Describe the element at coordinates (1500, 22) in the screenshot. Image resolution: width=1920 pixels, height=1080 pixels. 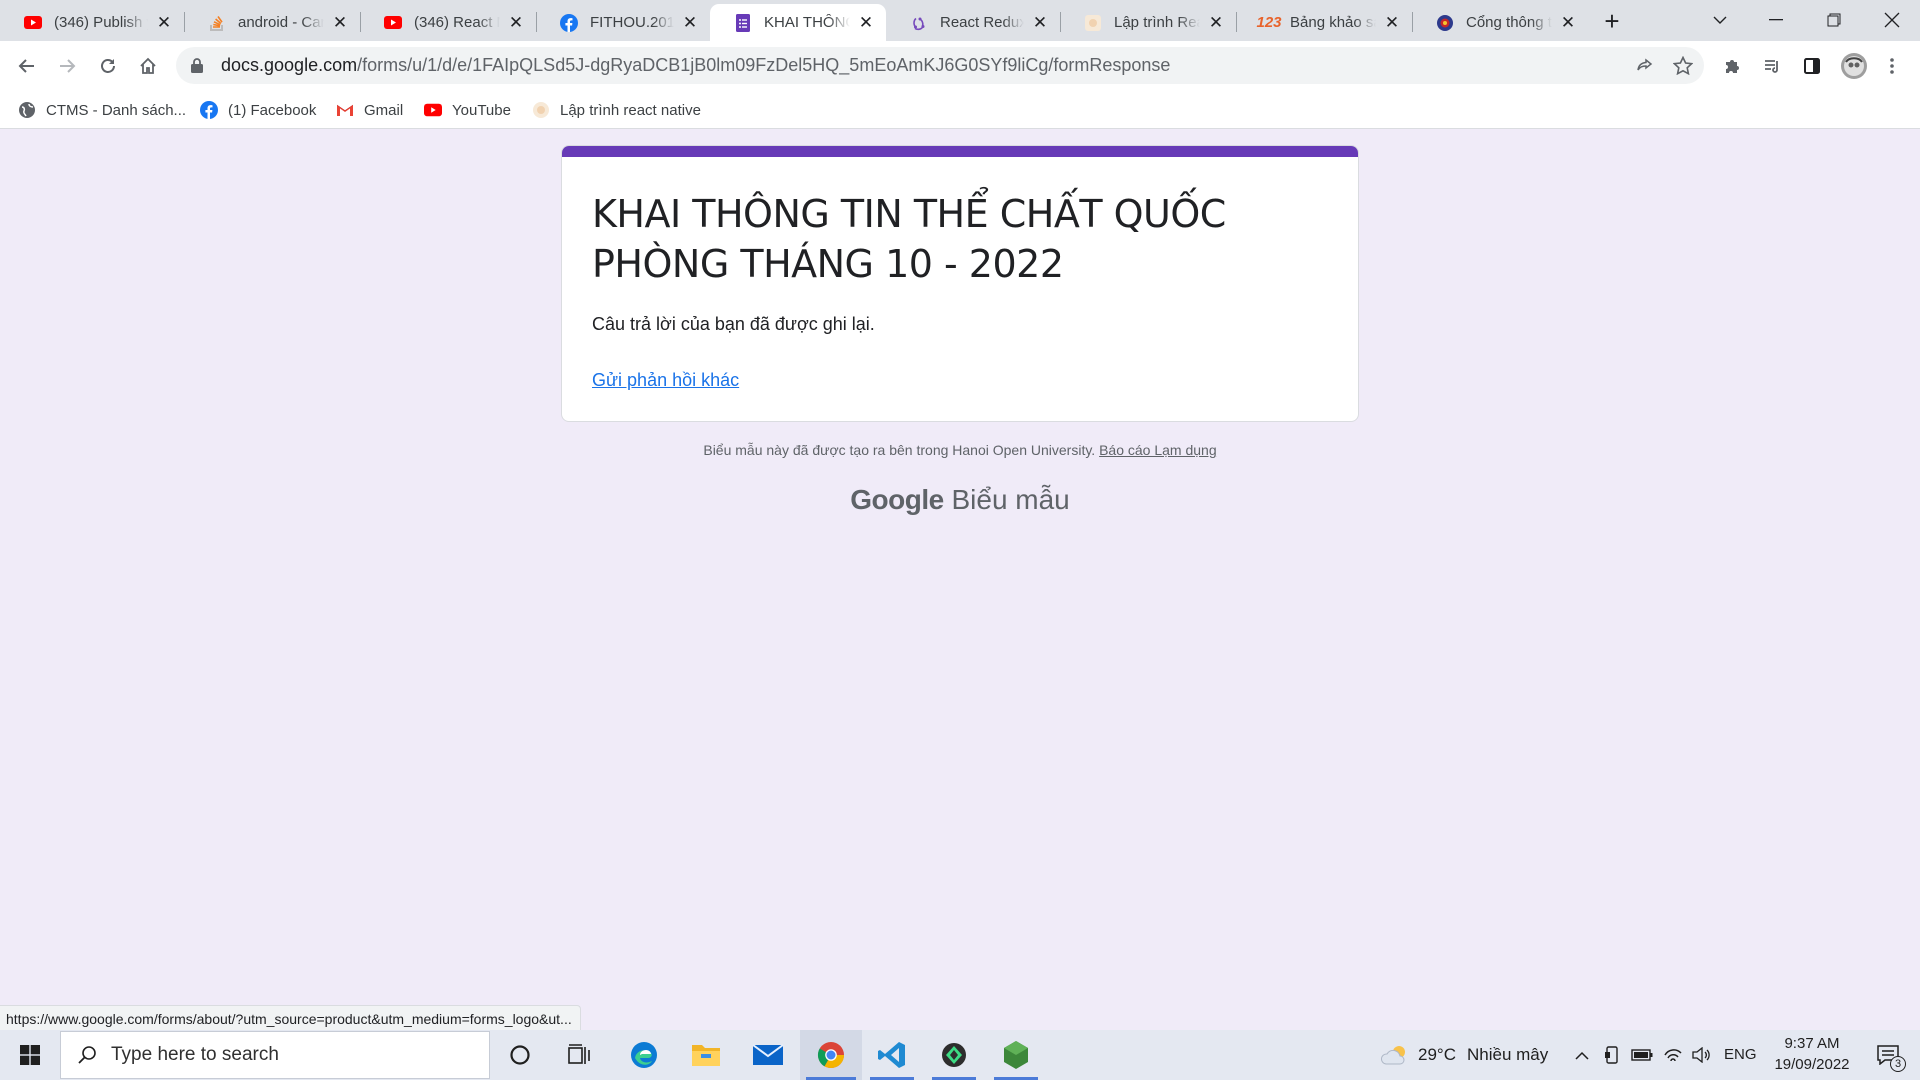
I see `tab-cong-thong-tin: Cổng thông ti ✕` at that location.